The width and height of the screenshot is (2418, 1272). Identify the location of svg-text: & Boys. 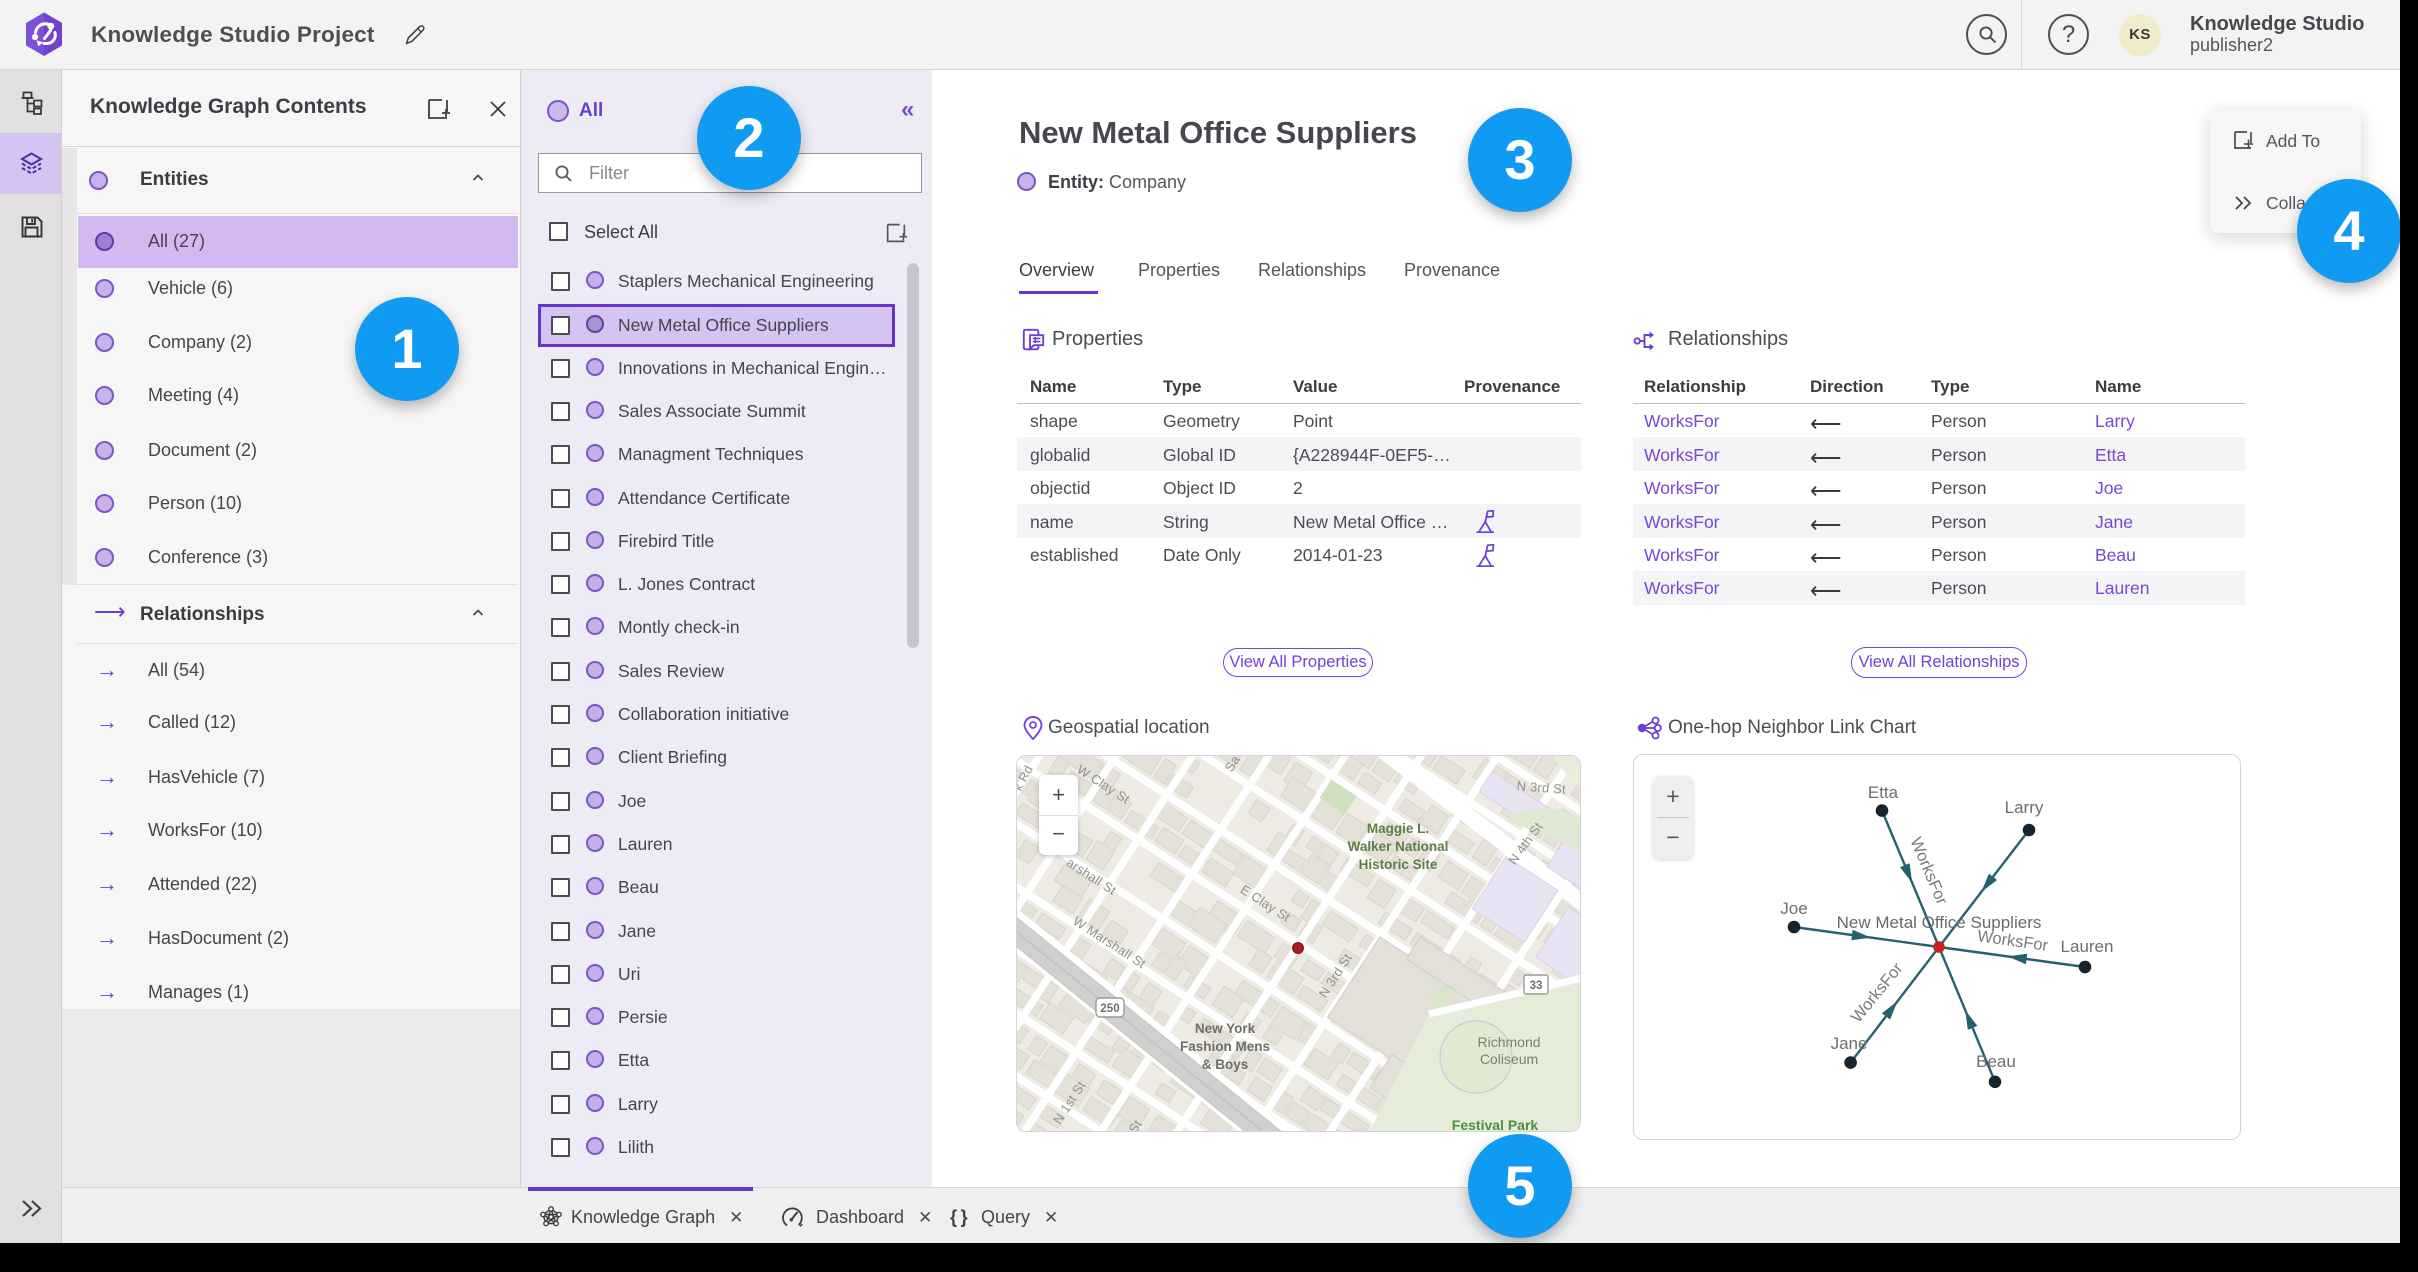
(1225, 1064).